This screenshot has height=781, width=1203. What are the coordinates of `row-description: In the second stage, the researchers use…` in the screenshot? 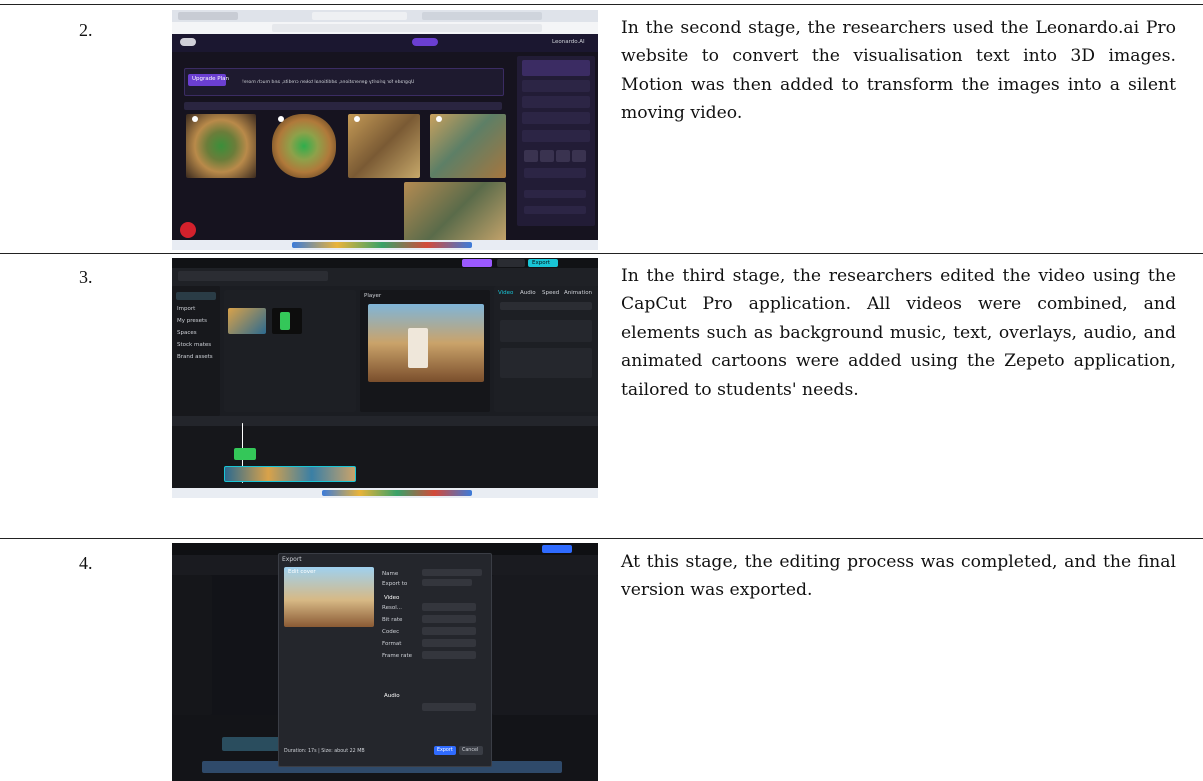 It's located at (898, 71).